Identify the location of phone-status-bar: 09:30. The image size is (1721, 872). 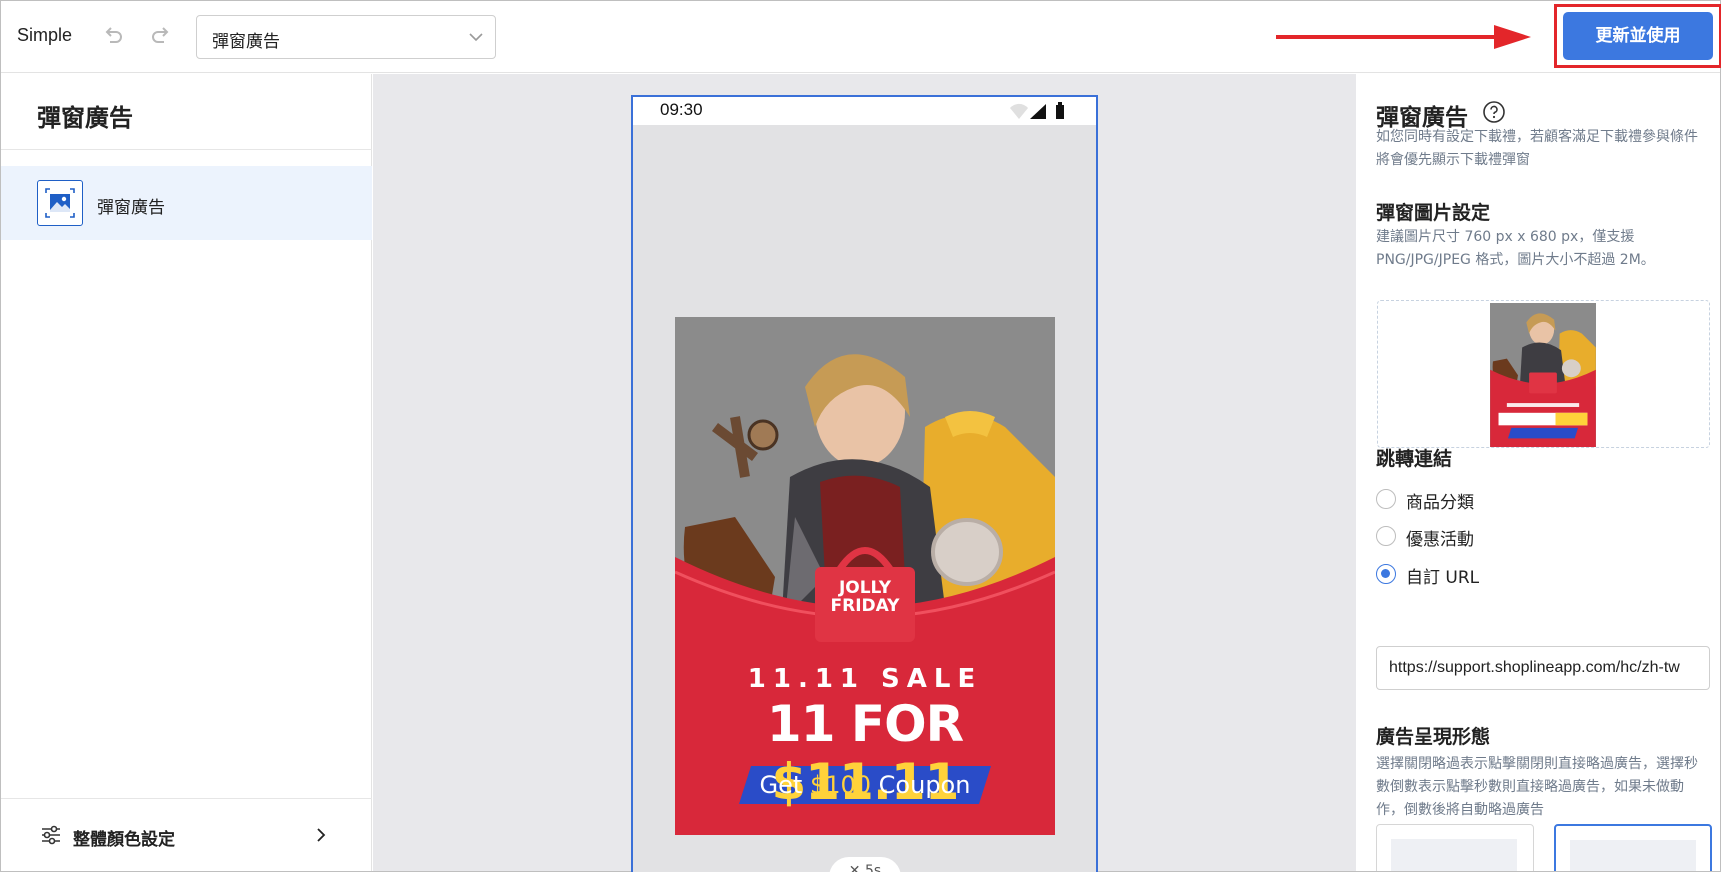
(864, 111).